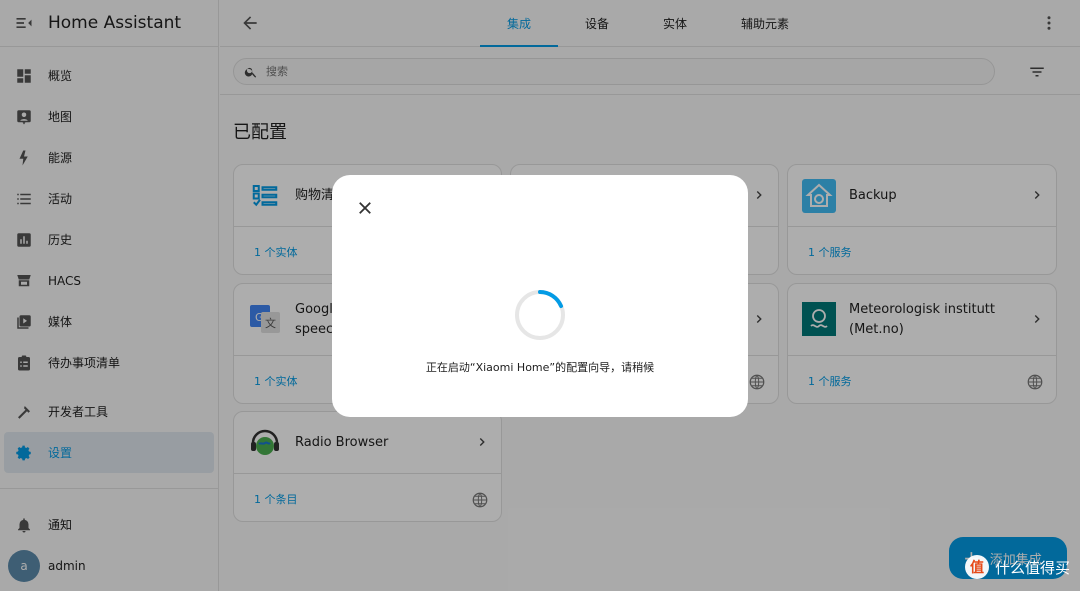 Image resolution: width=1080 pixels, height=591 pixels. What do you see at coordinates (976, 567) in the screenshot?
I see `watermark-logo-icon: 值` at bounding box center [976, 567].